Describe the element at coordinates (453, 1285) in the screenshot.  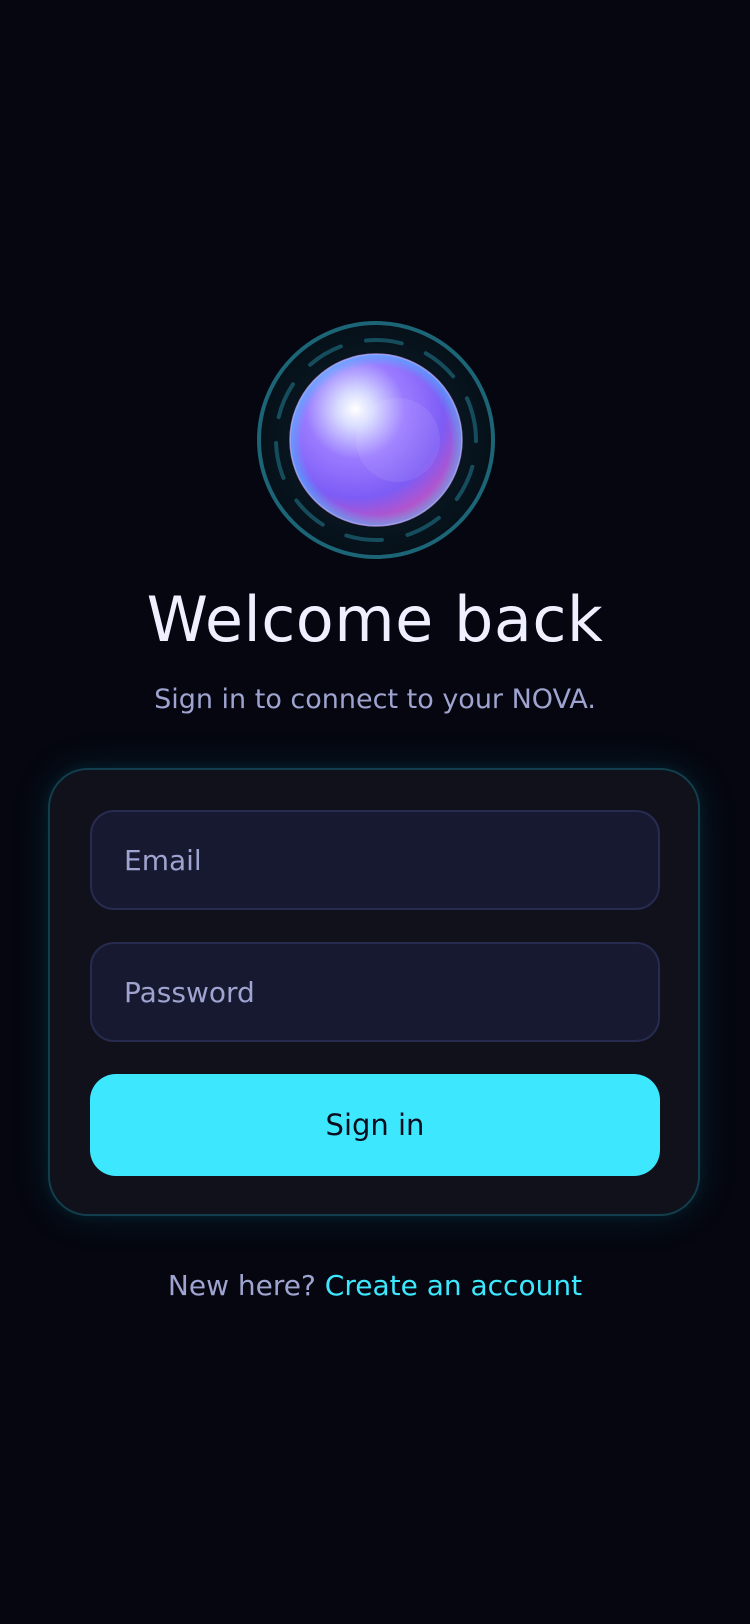
I see `create-account-link: Create an account` at that location.